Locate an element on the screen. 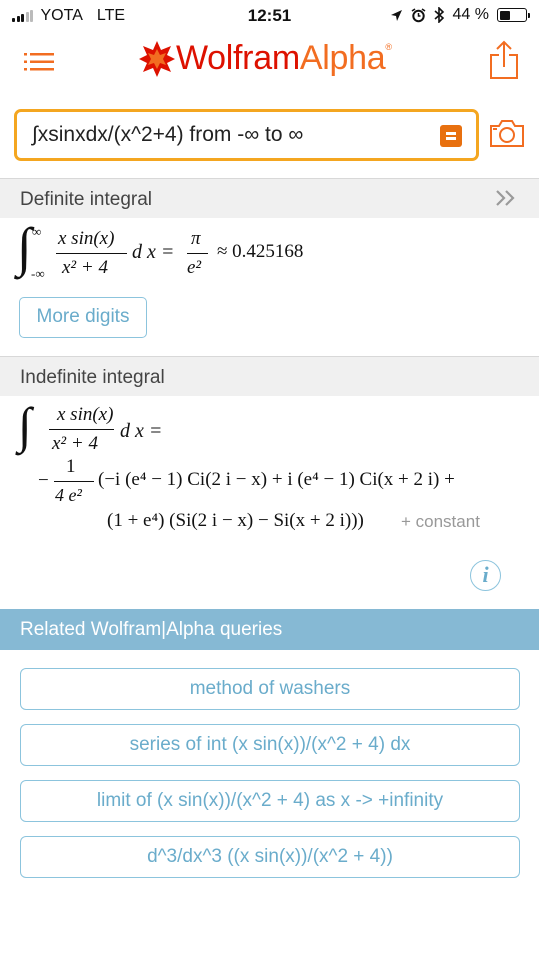 The width and height of the screenshot is (539, 960). indefinite-numerator: x sin(x) is located at coordinates (85, 414).